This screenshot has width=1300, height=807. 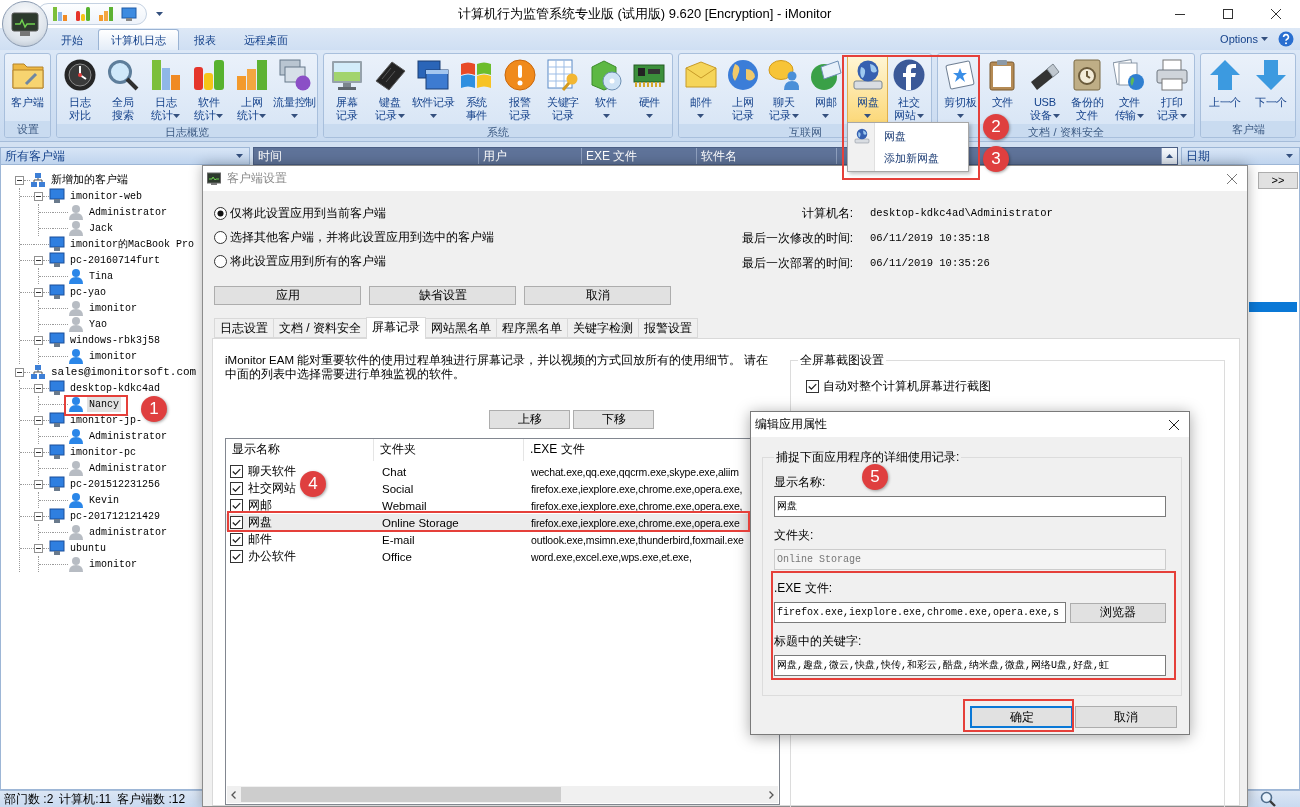 What do you see at coordinates (398, 488) in the screenshot?
I see `table-cell-text: Social` at bounding box center [398, 488].